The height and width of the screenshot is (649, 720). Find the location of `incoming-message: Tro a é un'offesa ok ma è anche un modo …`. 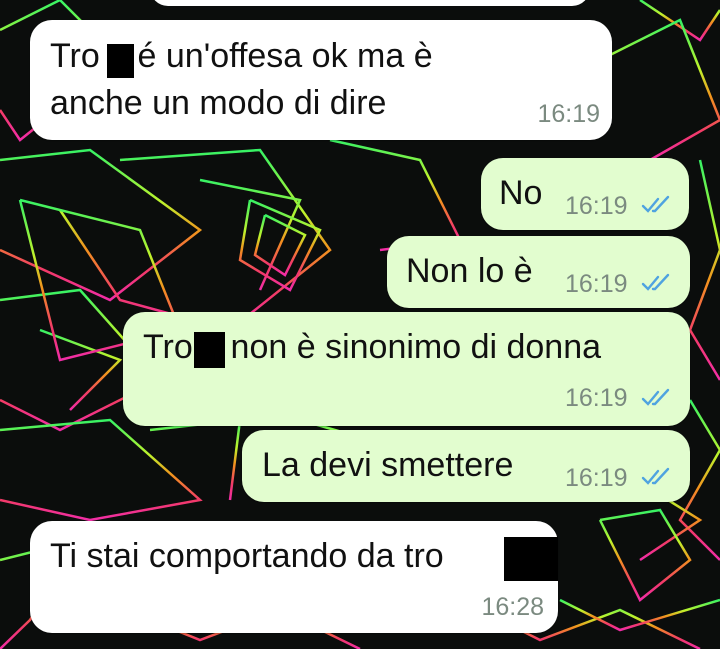

incoming-message: Tro a é un'offesa ok ma è anche un modo … is located at coordinates (321, 80).